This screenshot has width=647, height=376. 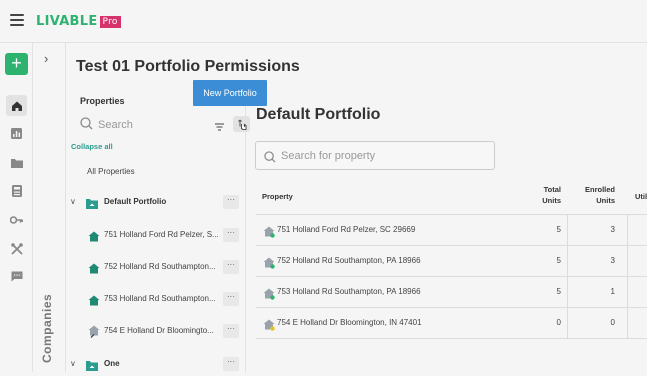 What do you see at coordinates (16, 133) in the screenshot?
I see `chart-icon` at bounding box center [16, 133].